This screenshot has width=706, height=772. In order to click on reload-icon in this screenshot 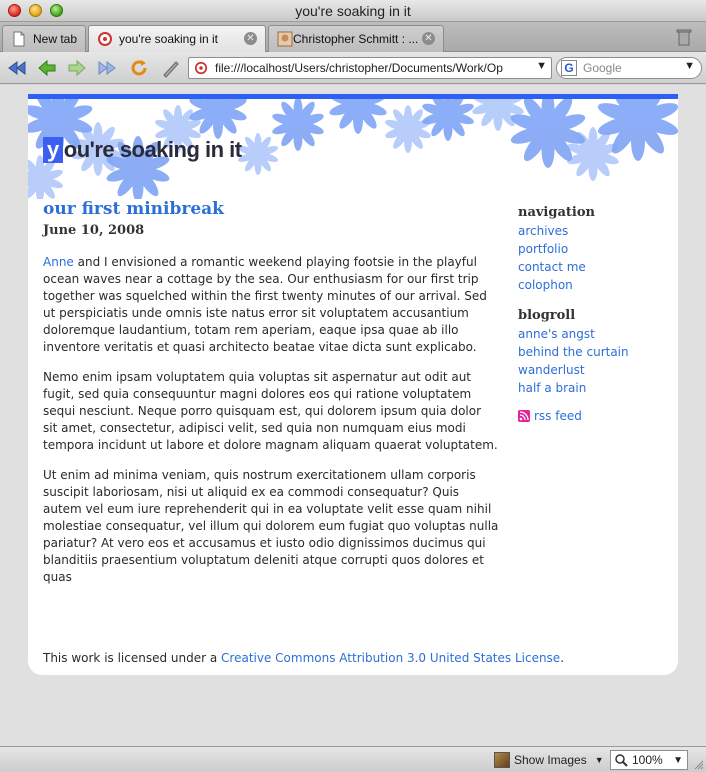, I will do `click(139, 68)`.